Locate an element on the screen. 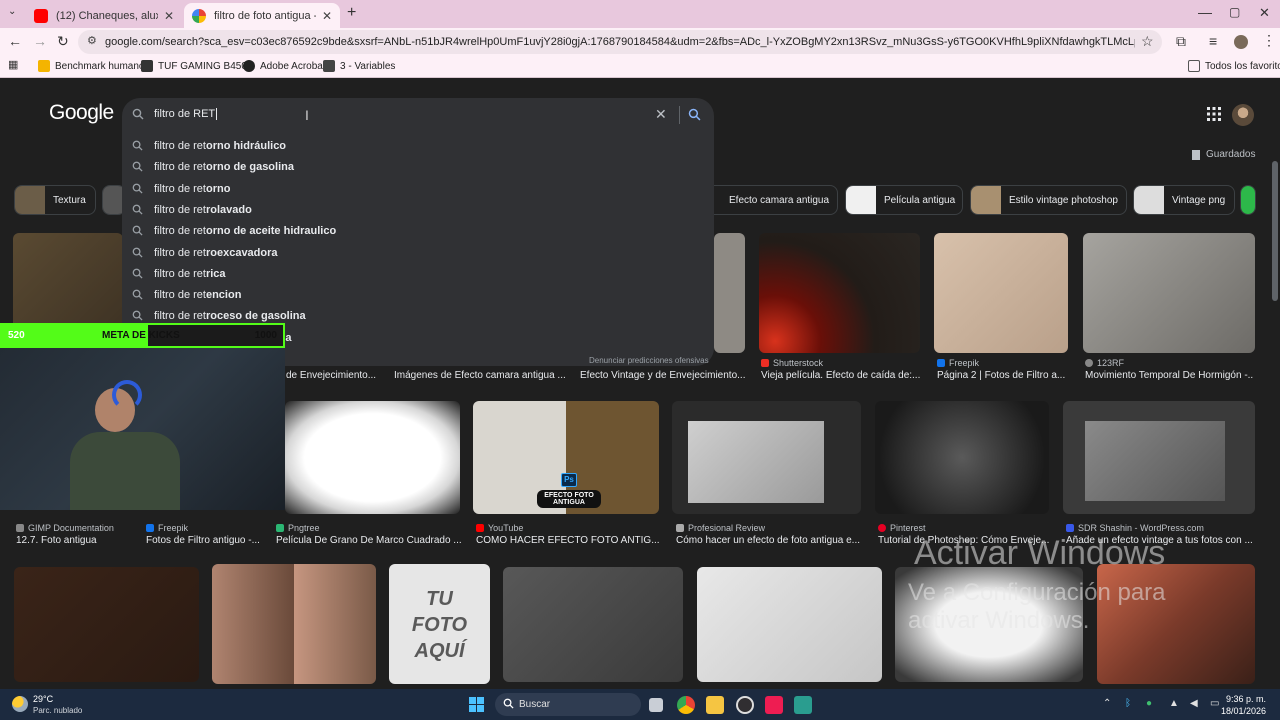 The width and height of the screenshot is (1280, 720). site-info-icon: ⚙ is located at coordinates (92, 40).